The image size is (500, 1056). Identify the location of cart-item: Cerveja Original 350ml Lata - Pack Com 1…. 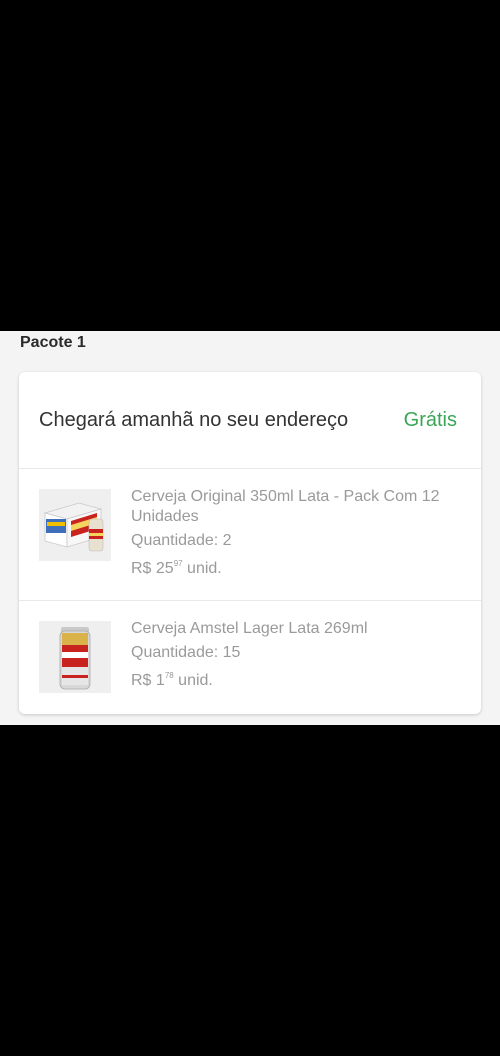
(250, 535).